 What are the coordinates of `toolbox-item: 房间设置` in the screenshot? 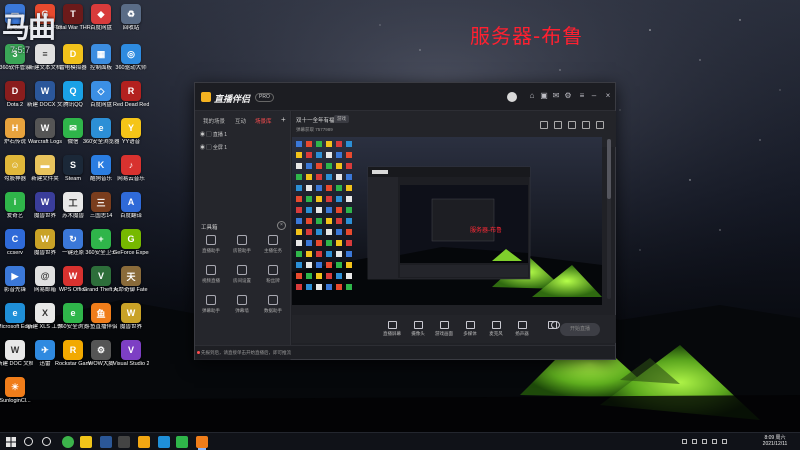 It's located at (242, 278).